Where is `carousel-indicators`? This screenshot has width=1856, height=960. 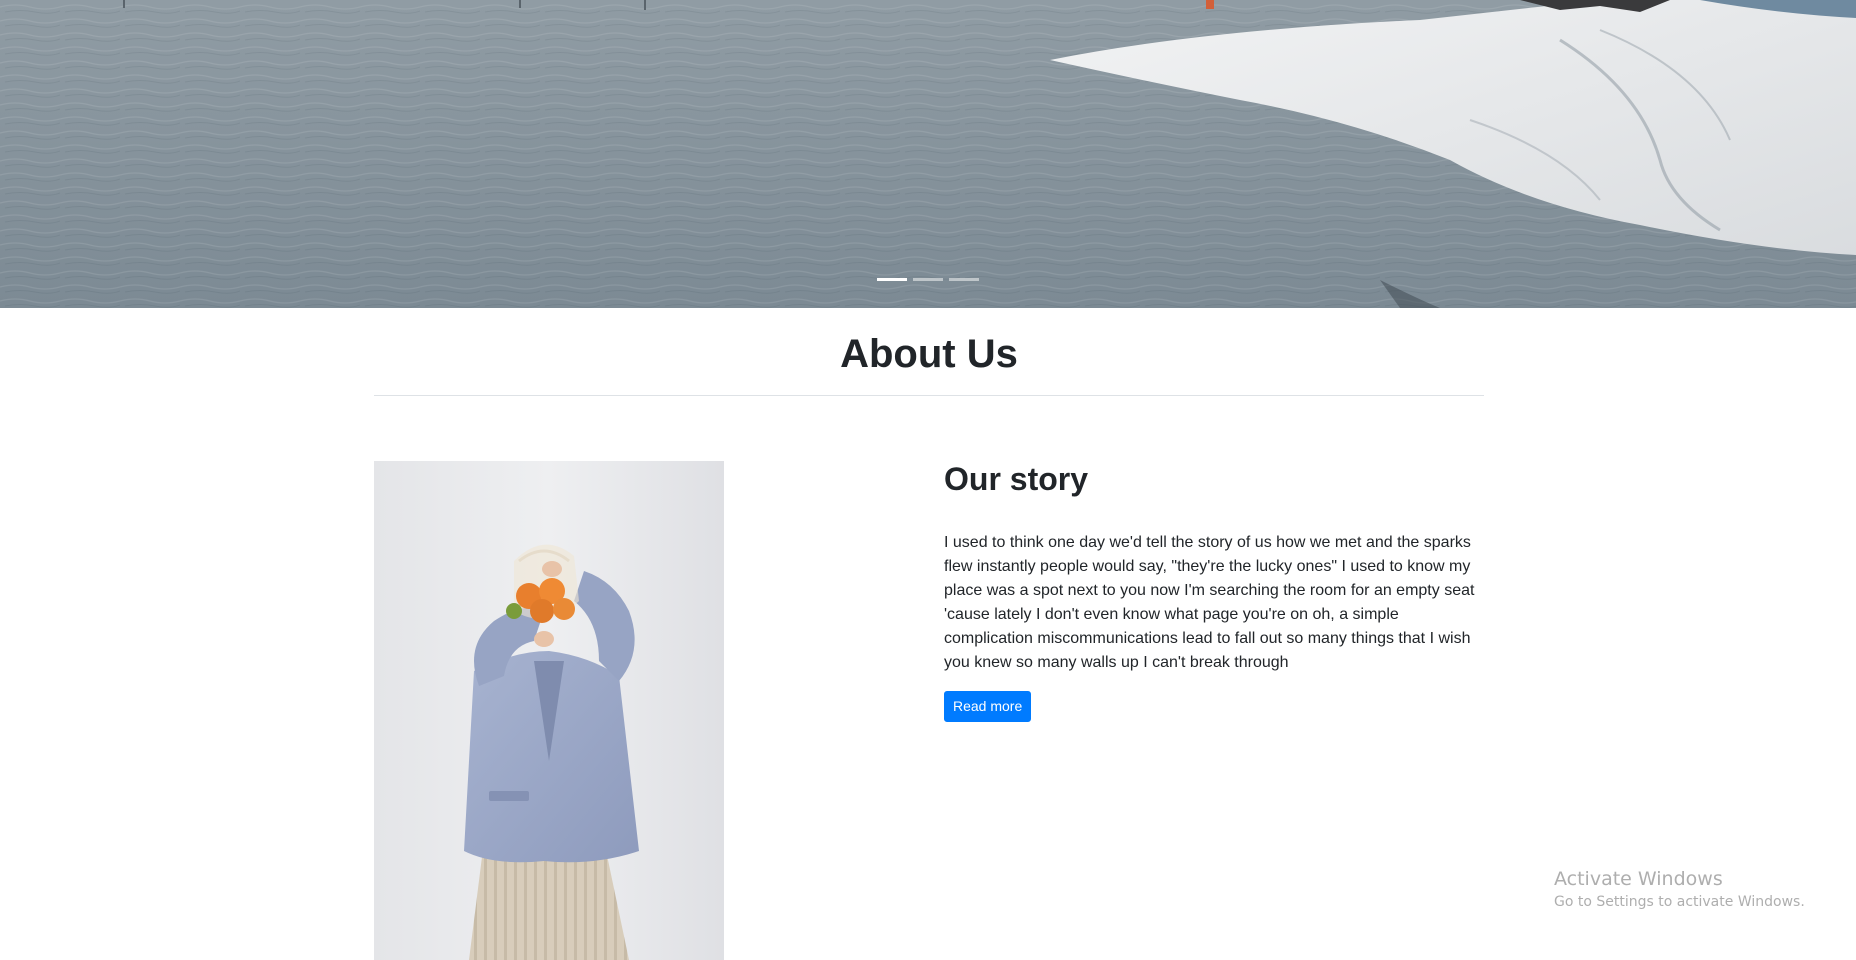
carousel-indicators is located at coordinates (928, 279).